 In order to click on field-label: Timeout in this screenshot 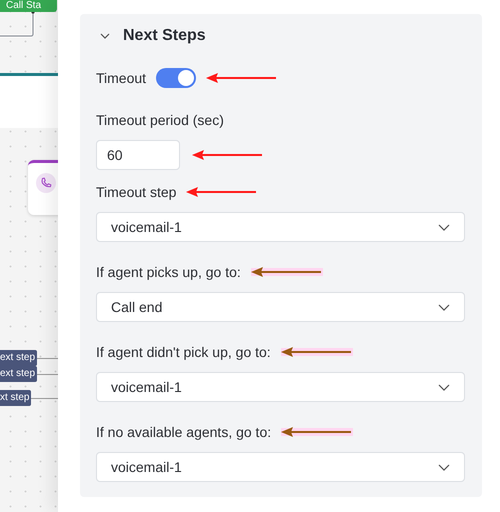, I will do `click(121, 78)`.